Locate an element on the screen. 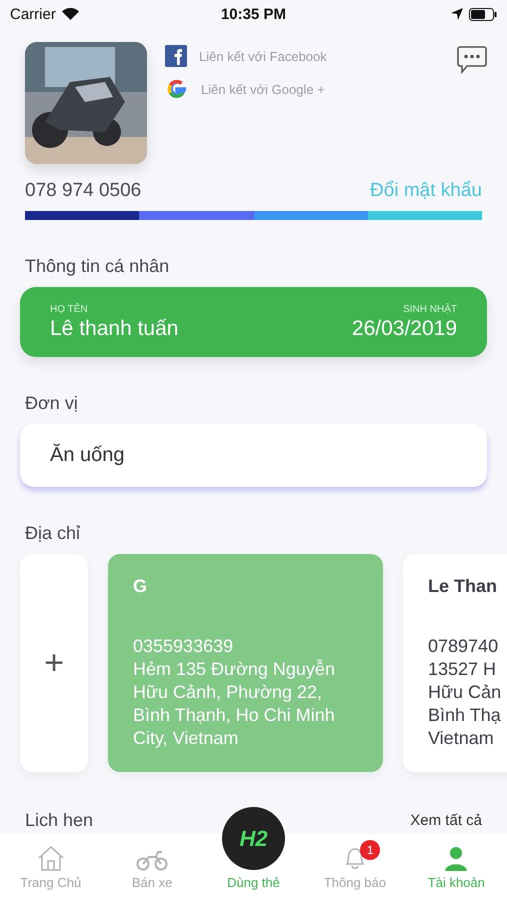 The image size is (507, 900). address-card: G 0355933639 Hẻm 135 Đường Nguyễn Hữu Cảnh, Phường 22, Bình Thạnh, Ho Chi Minh City, Vietnam is located at coordinates (245, 663).